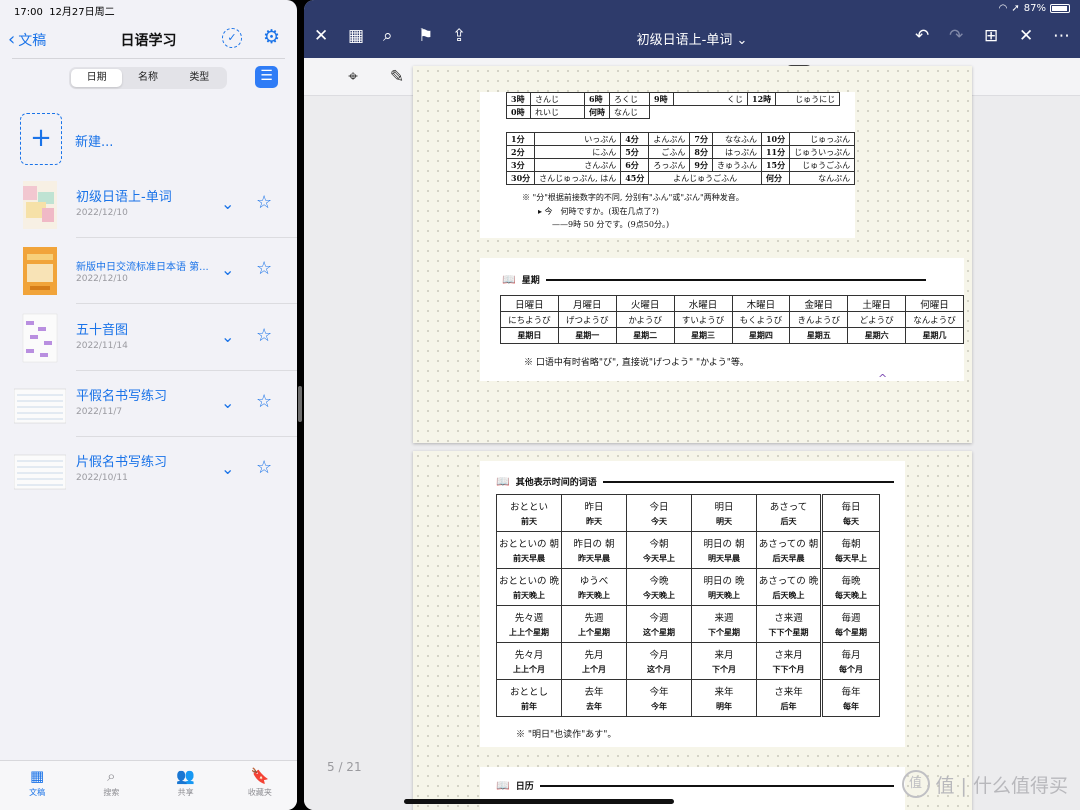  Describe the element at coordinates (97, 78) in the screenshot. I see `sort-by-date: 日期` at that location.